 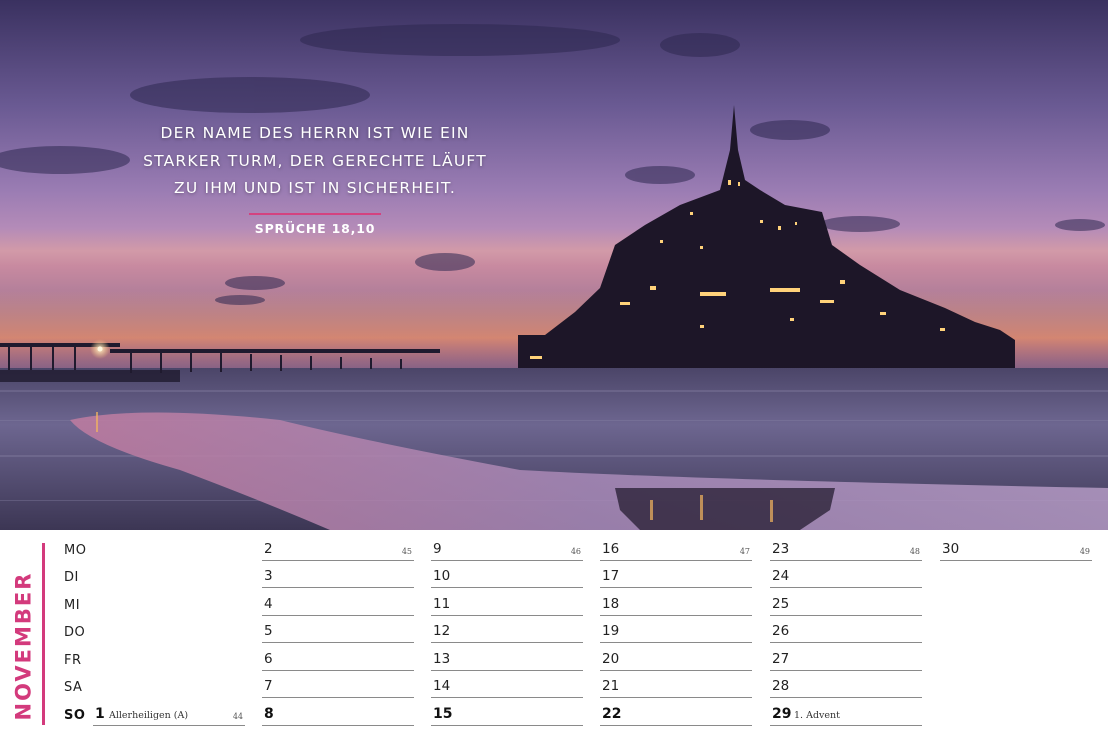 What do you see at coordinates (846, 629) in the screenshot?
I see `day-cell-26: 26` at bounding box center [846, 629].